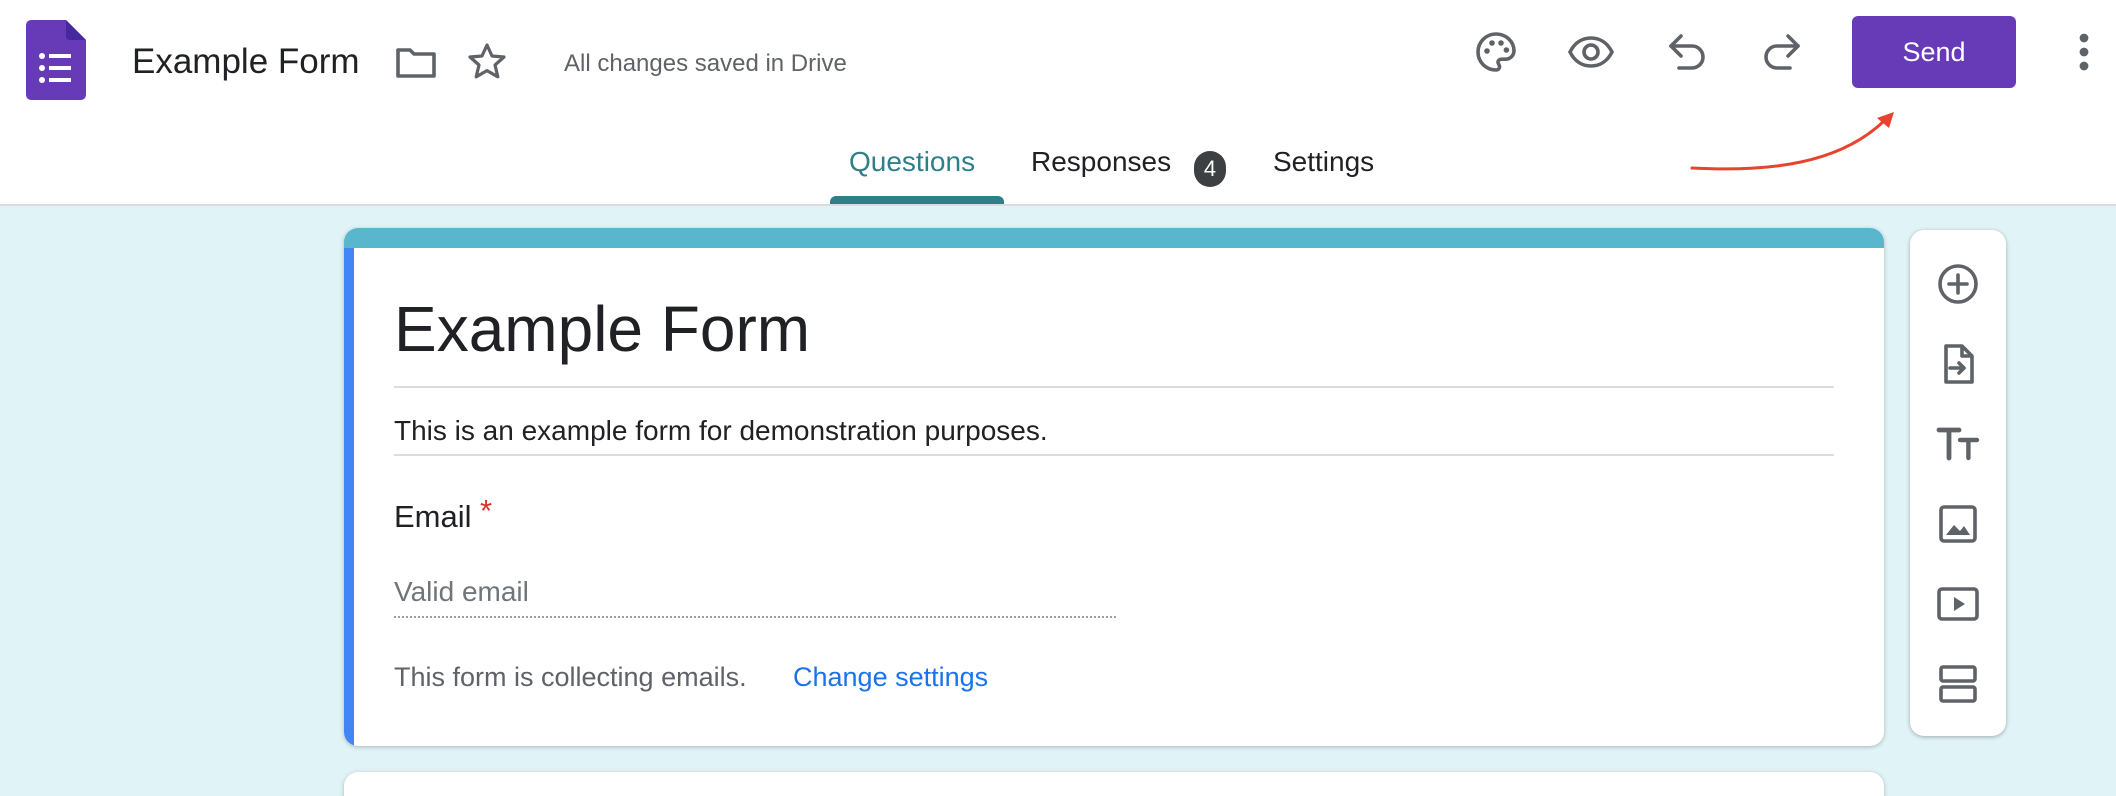 Image resolution: width=2116 pixels, height=796 pixels. What do you see at coordinates (755, 593) in the screenshot?
I see `email-input` at bounding box center [755, 593].